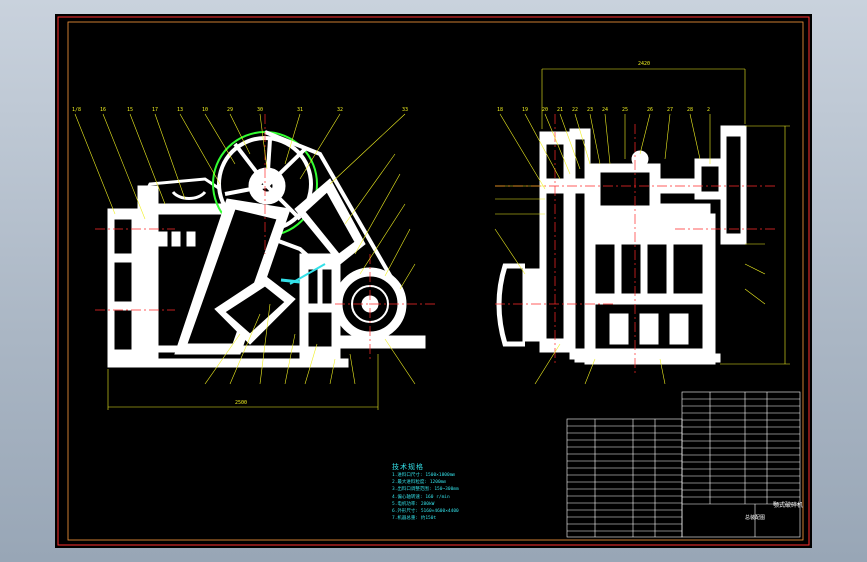 The image size is (867, 562). I want to click on part-number-label: 33, so click(405, 110).